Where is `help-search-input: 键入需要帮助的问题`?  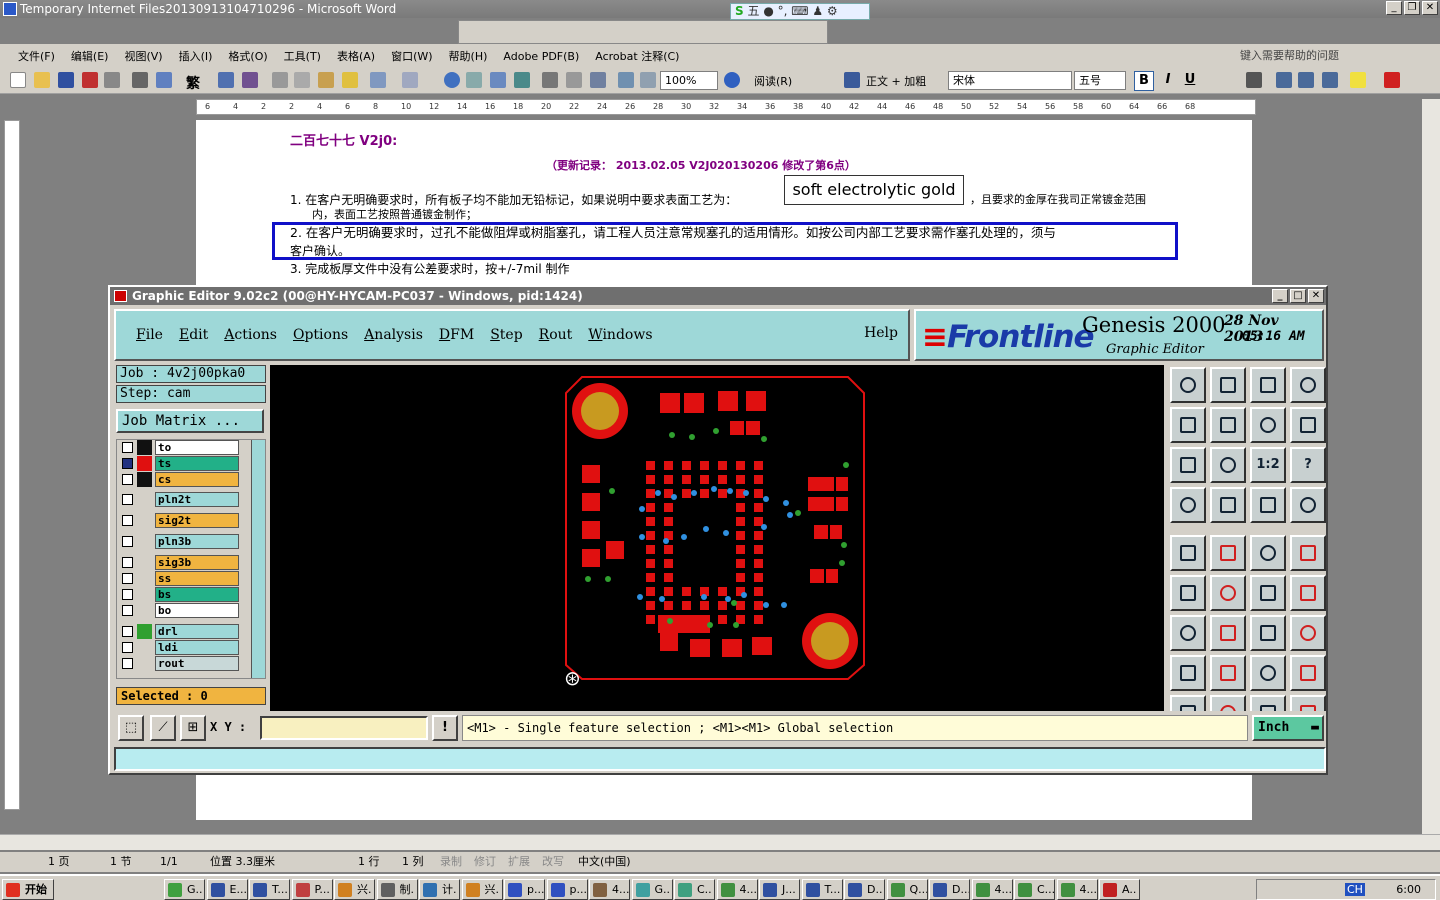 help-search-input: 键入需要帮助的问题 is located at coordinates (1330, 56).